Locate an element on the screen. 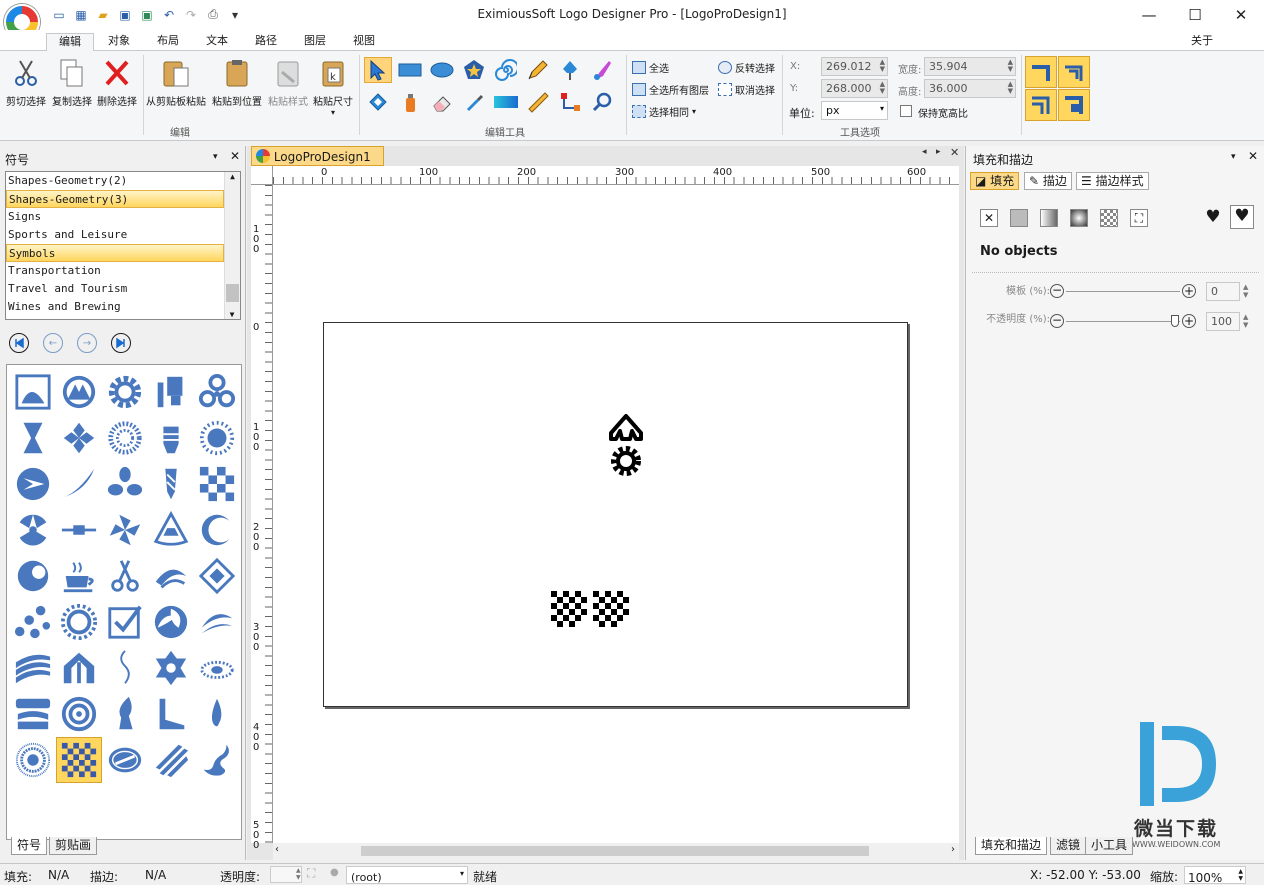 The width and height of the screenshot is (1264, 885). scroll-down-icon: ▼ is located at coordinates (232, 314).